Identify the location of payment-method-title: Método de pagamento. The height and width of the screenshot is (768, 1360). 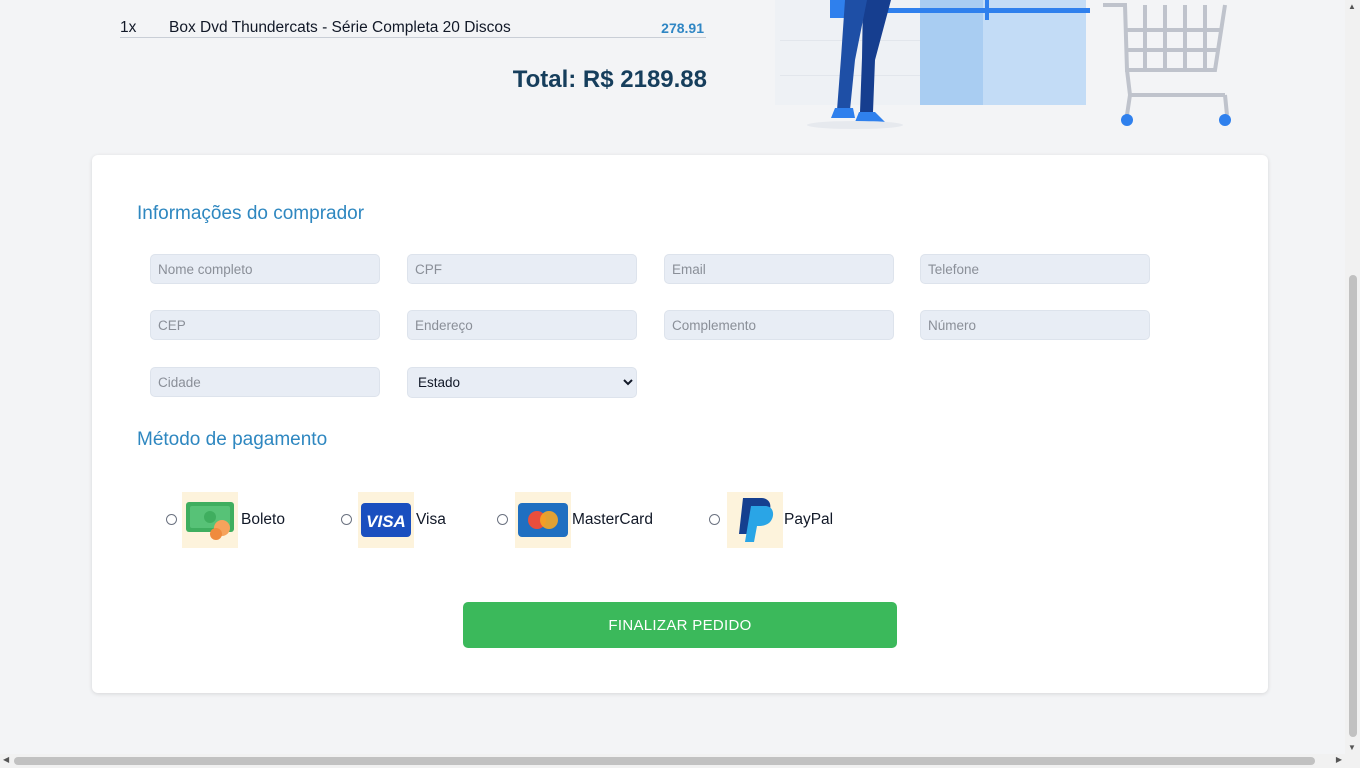
(232, 439).